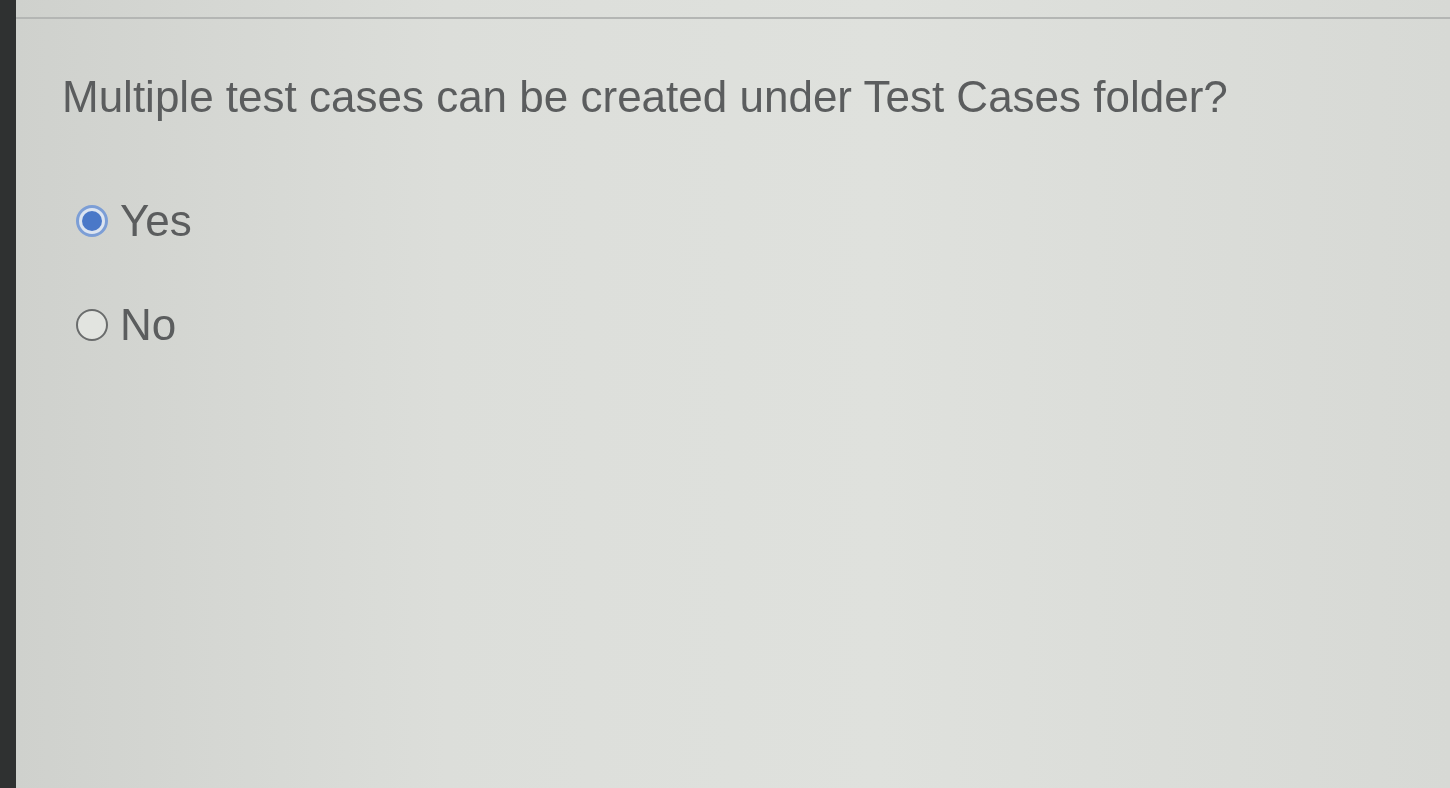 Image resolution: width=1450 pixels, height=788 pixels. What do you see at coordinates (645, 97) in the screenshot?
I see `question-text: Multiple test cases can be created under Test Cases folder?` at bounding box center [645, 97].